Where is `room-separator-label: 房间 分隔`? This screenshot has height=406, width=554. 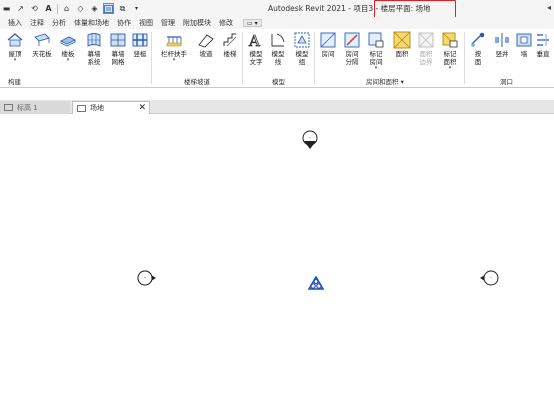
room-separator-label: 房间 分隔 is located at coordinates (352, 58).